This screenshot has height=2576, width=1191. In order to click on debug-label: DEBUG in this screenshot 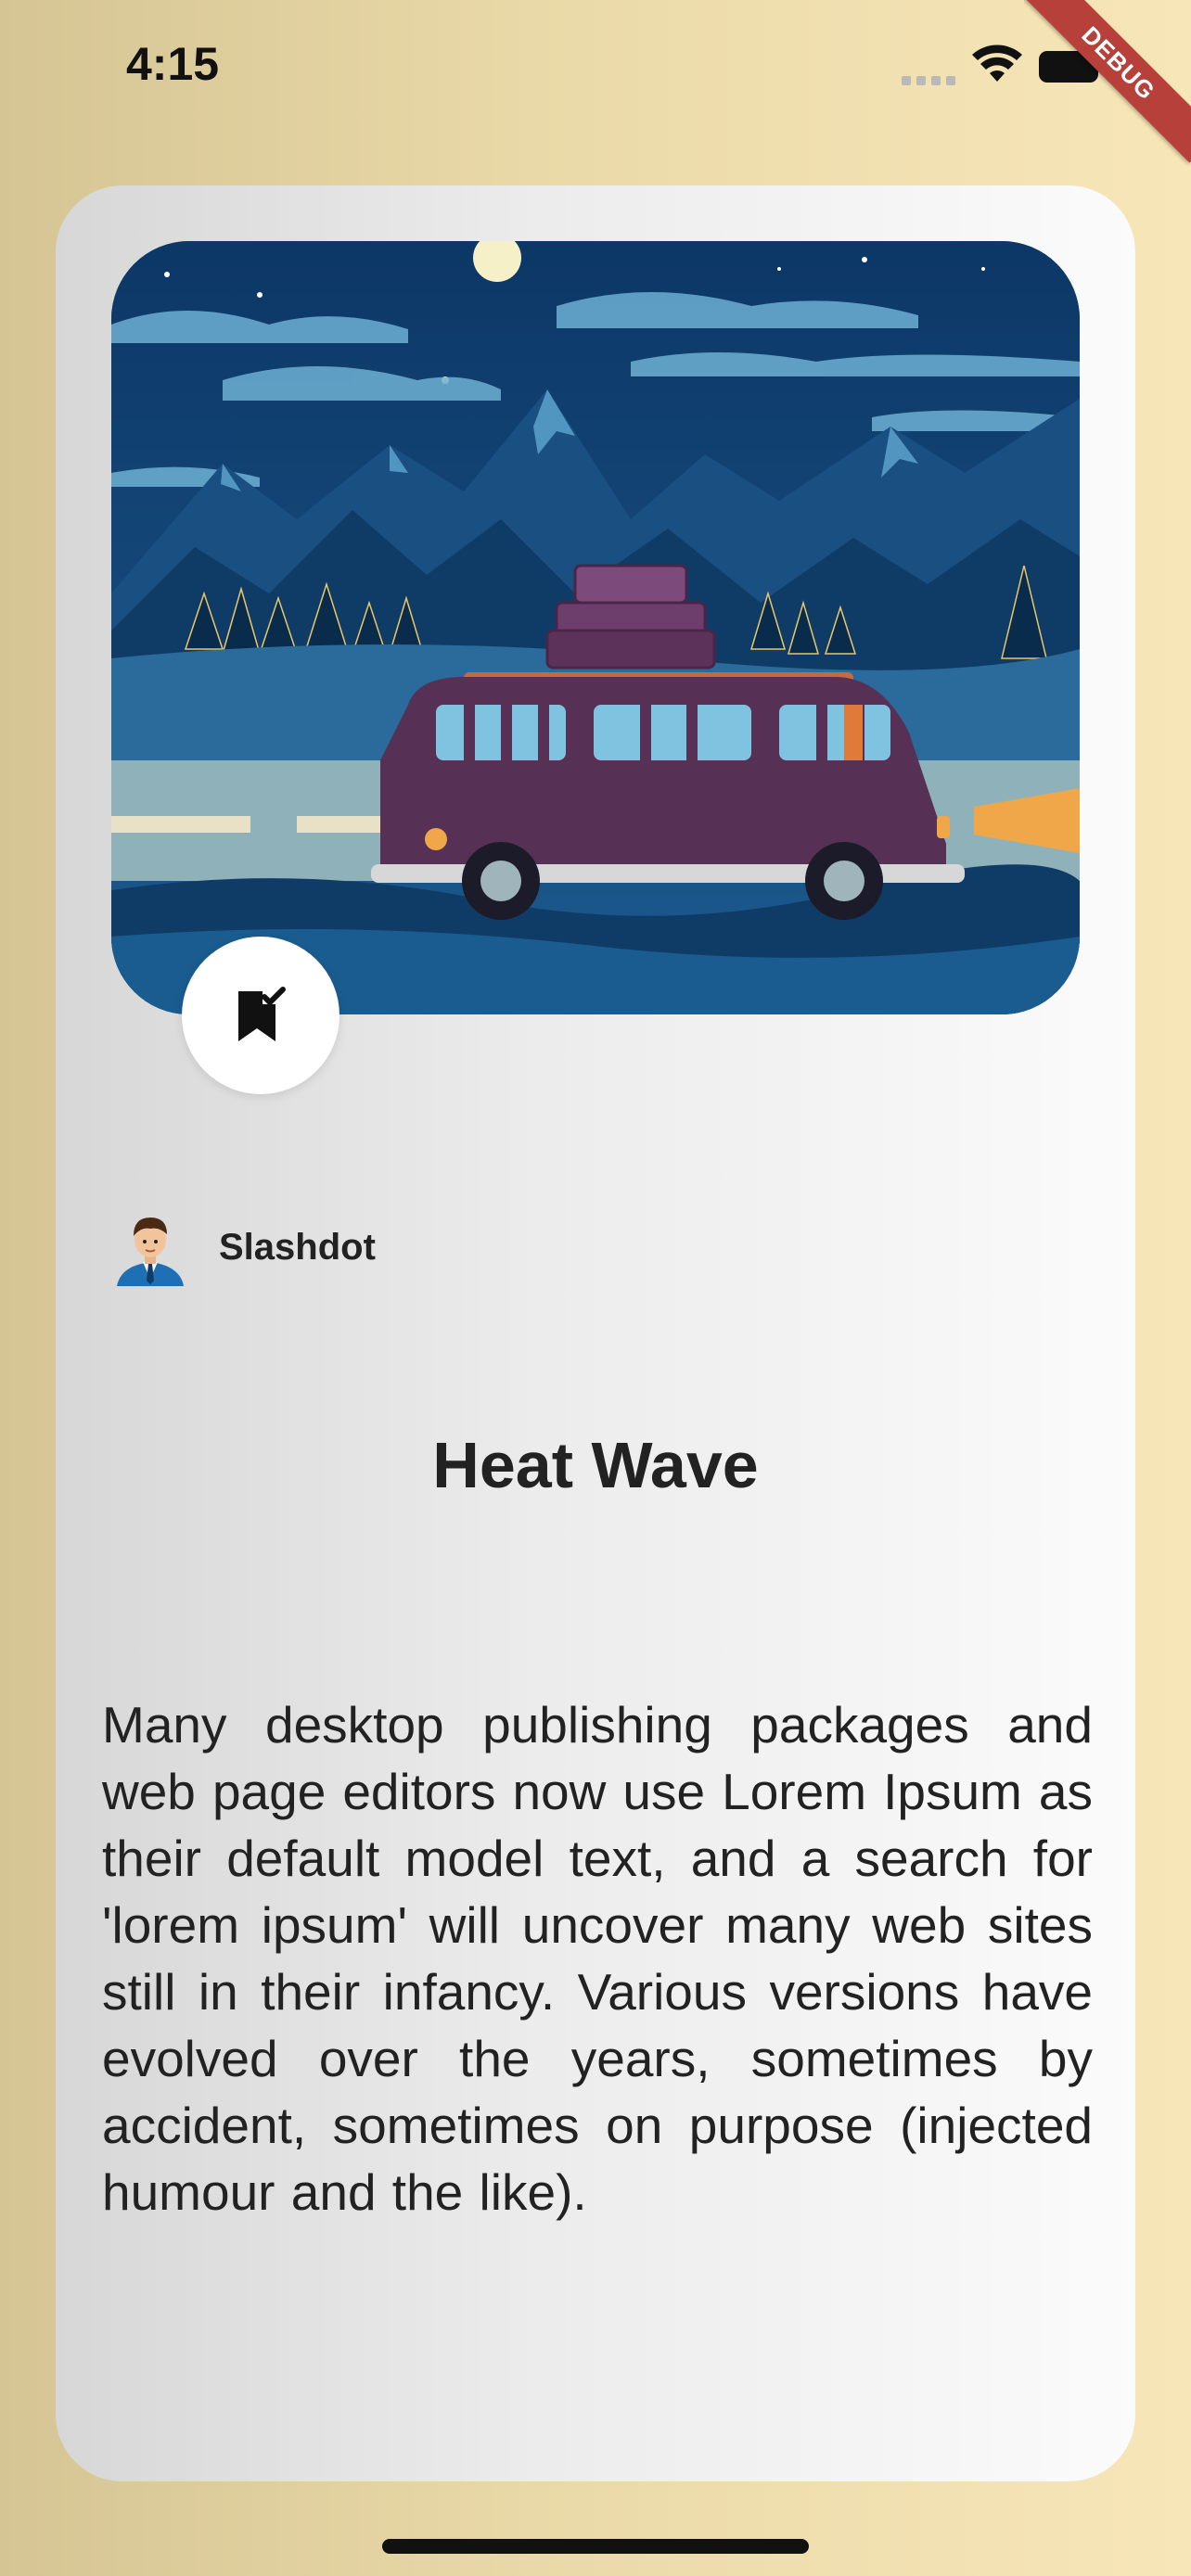, I will do `click(1107, 81)`.